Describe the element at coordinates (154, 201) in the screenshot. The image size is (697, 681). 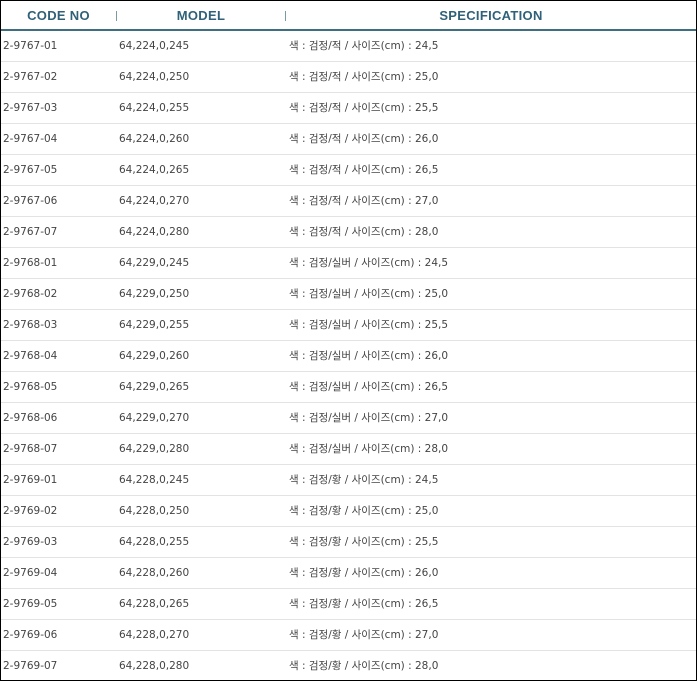
I see `model-cell: 64,224,0,270` at that location.